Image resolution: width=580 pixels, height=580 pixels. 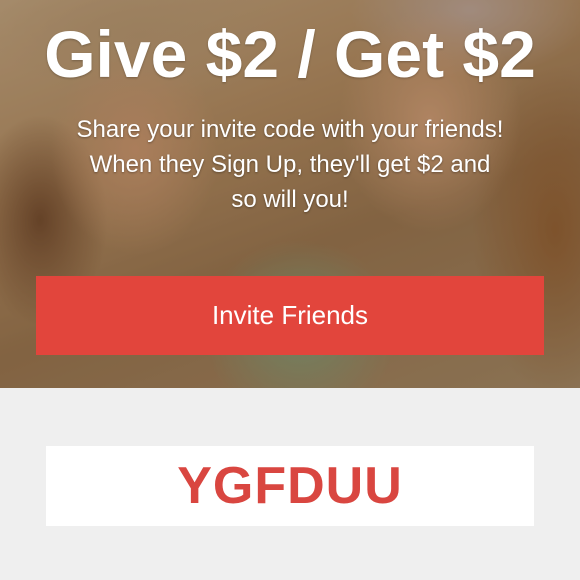 What do you see at coordinates (290, 315) in the screenshot?
I see `invite-friends-button: Invite Friends` at bounding box center [290, 315].